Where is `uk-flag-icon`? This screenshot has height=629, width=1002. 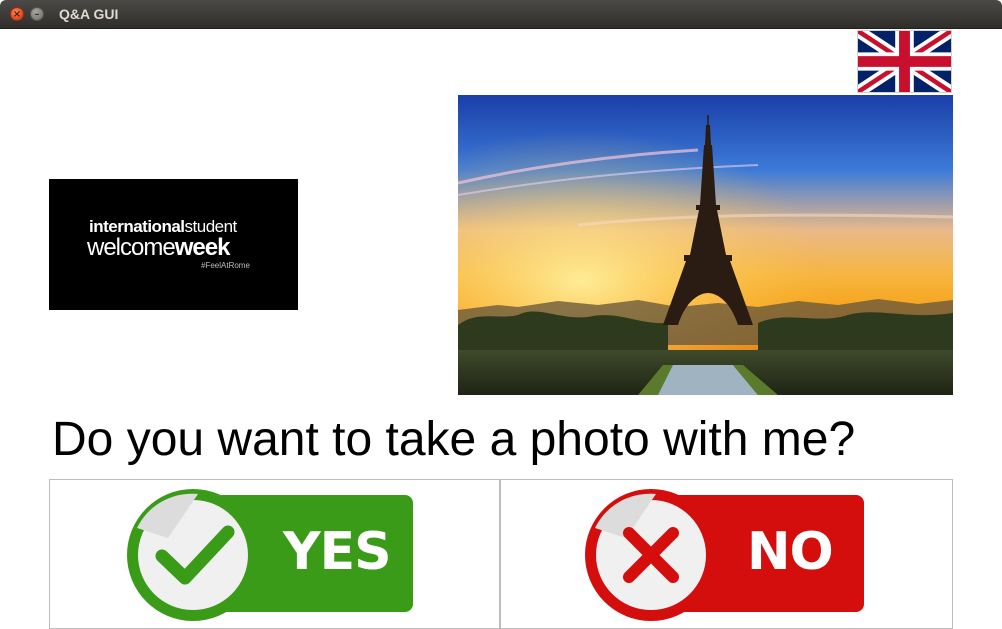 uk-flag-icon is located at coordinates (904, 61).